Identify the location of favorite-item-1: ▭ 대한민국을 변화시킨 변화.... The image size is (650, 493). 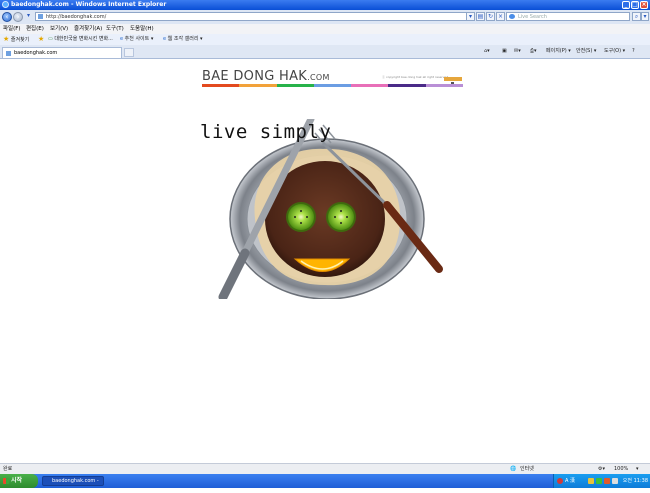
(80, 39).